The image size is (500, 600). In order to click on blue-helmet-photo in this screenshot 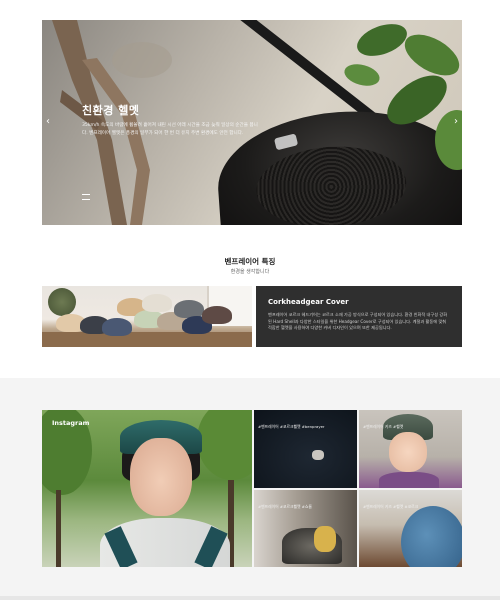, I will do `click(431, 536)`.